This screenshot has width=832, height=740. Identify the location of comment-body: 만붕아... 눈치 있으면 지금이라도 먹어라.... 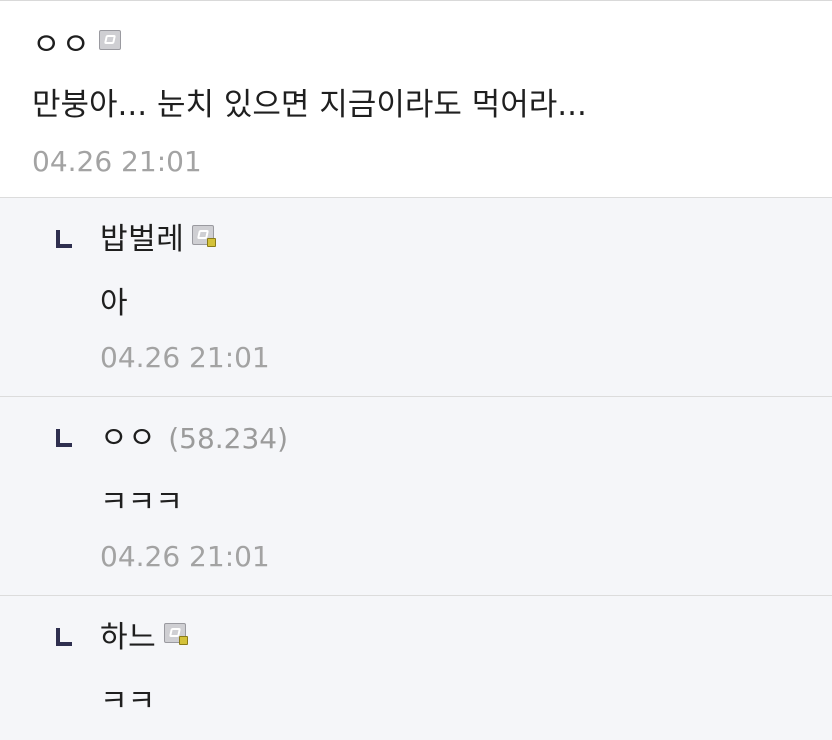
(309, 105).